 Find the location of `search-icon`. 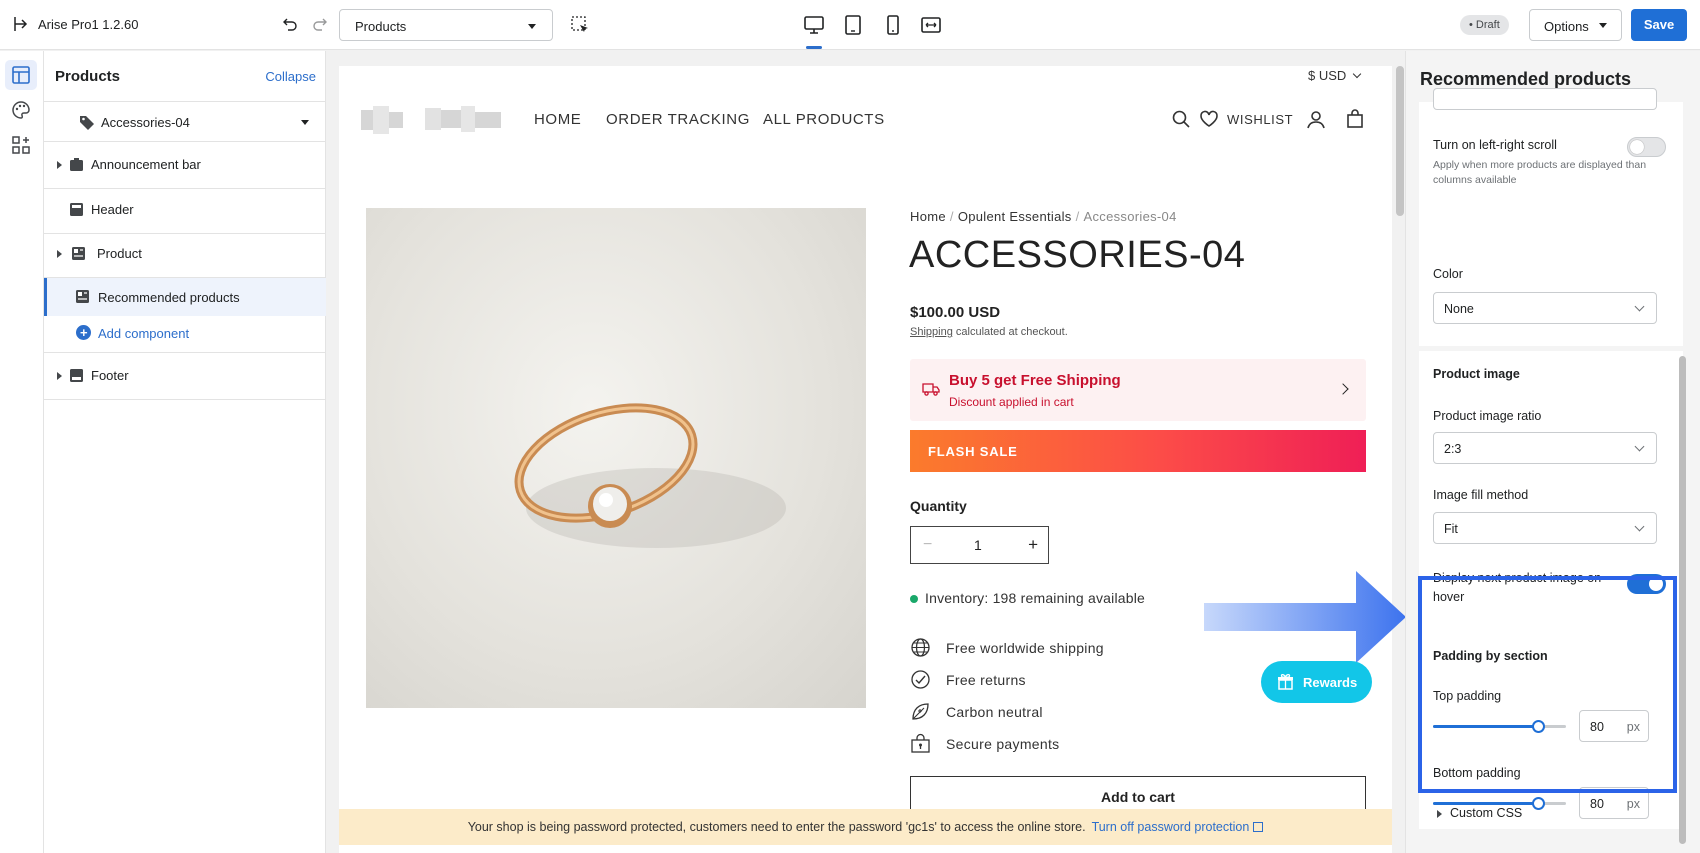

search-icon is located at coordinates (1181, 119).